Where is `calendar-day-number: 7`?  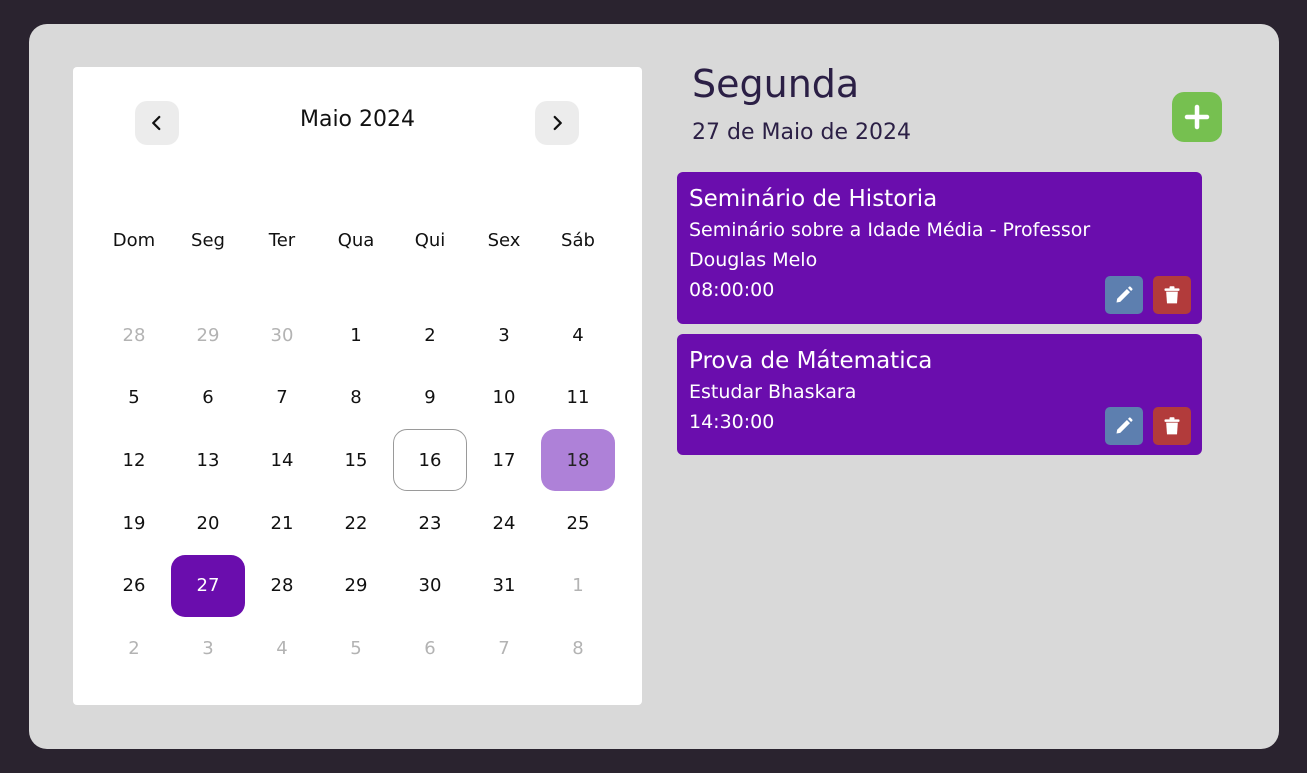
calendar-day-number: 7 is located at coordinates (282, 398).